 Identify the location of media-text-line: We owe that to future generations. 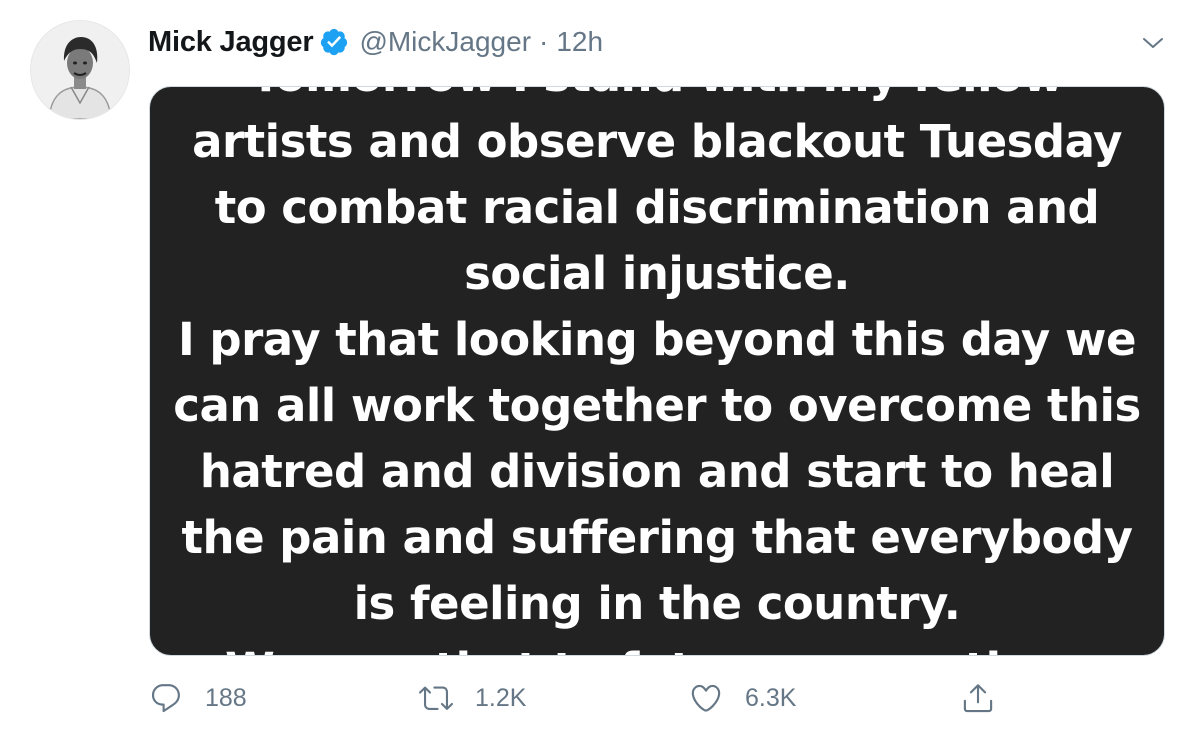
(657, 646).